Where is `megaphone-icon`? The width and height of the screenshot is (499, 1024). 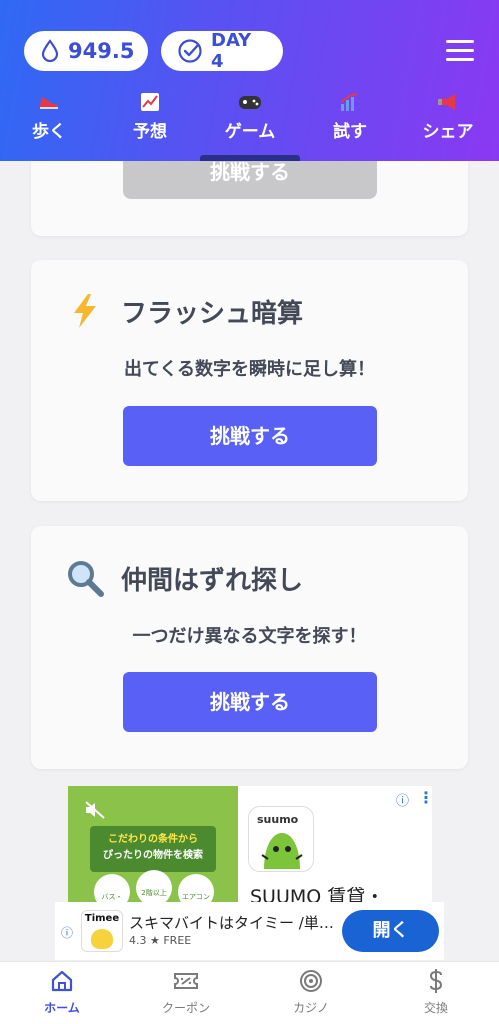 megaphone-icon is located at coordinates (448, 106).